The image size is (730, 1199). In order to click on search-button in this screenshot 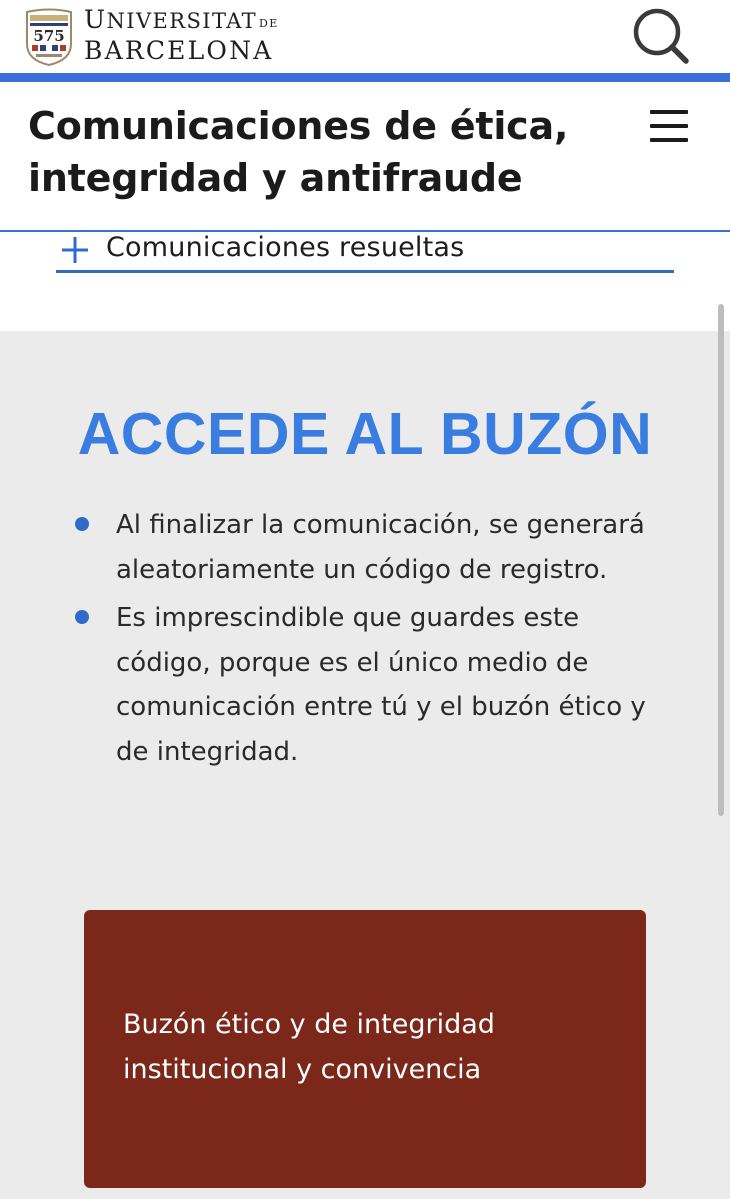, I will do `click(661, 36)`.